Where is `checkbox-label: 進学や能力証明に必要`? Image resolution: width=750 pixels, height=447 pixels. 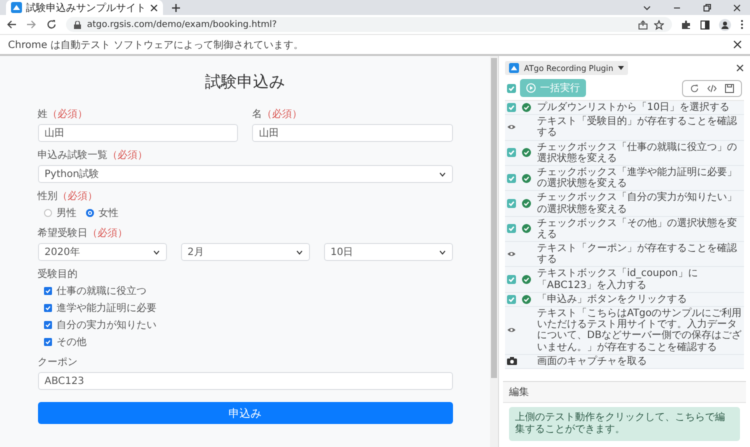 checkbox-label: 進学や能力証明に必要 is located at coordinates (106, 308).